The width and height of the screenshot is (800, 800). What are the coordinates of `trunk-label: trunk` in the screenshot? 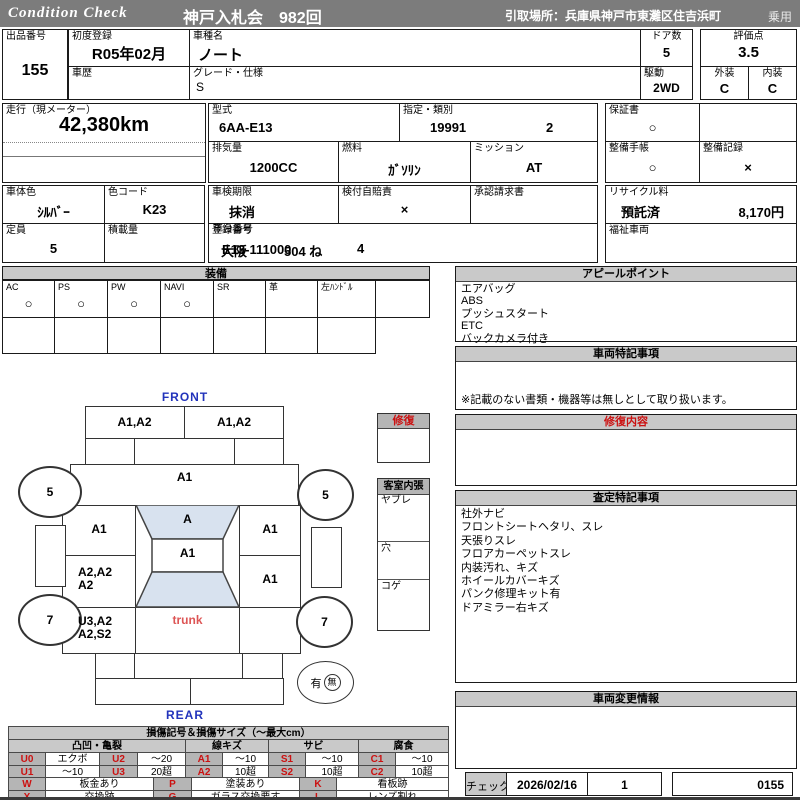 It's located at (187, 620).